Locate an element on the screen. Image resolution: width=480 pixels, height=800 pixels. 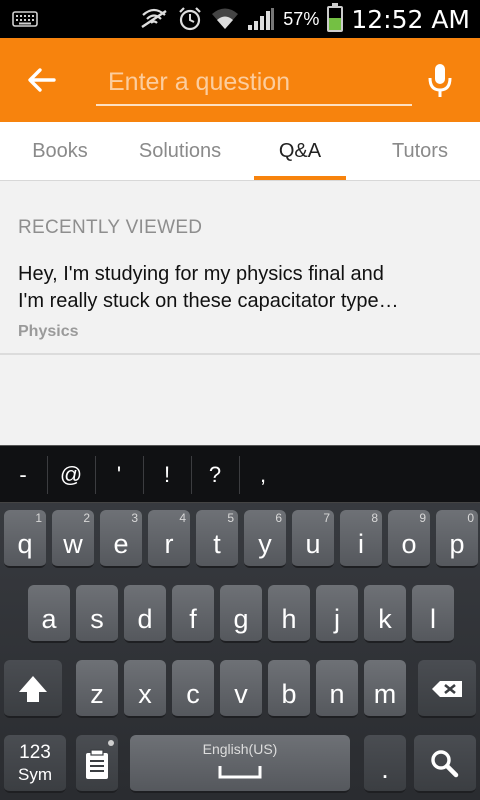
period-key: . is located at coordinates (385, 764).